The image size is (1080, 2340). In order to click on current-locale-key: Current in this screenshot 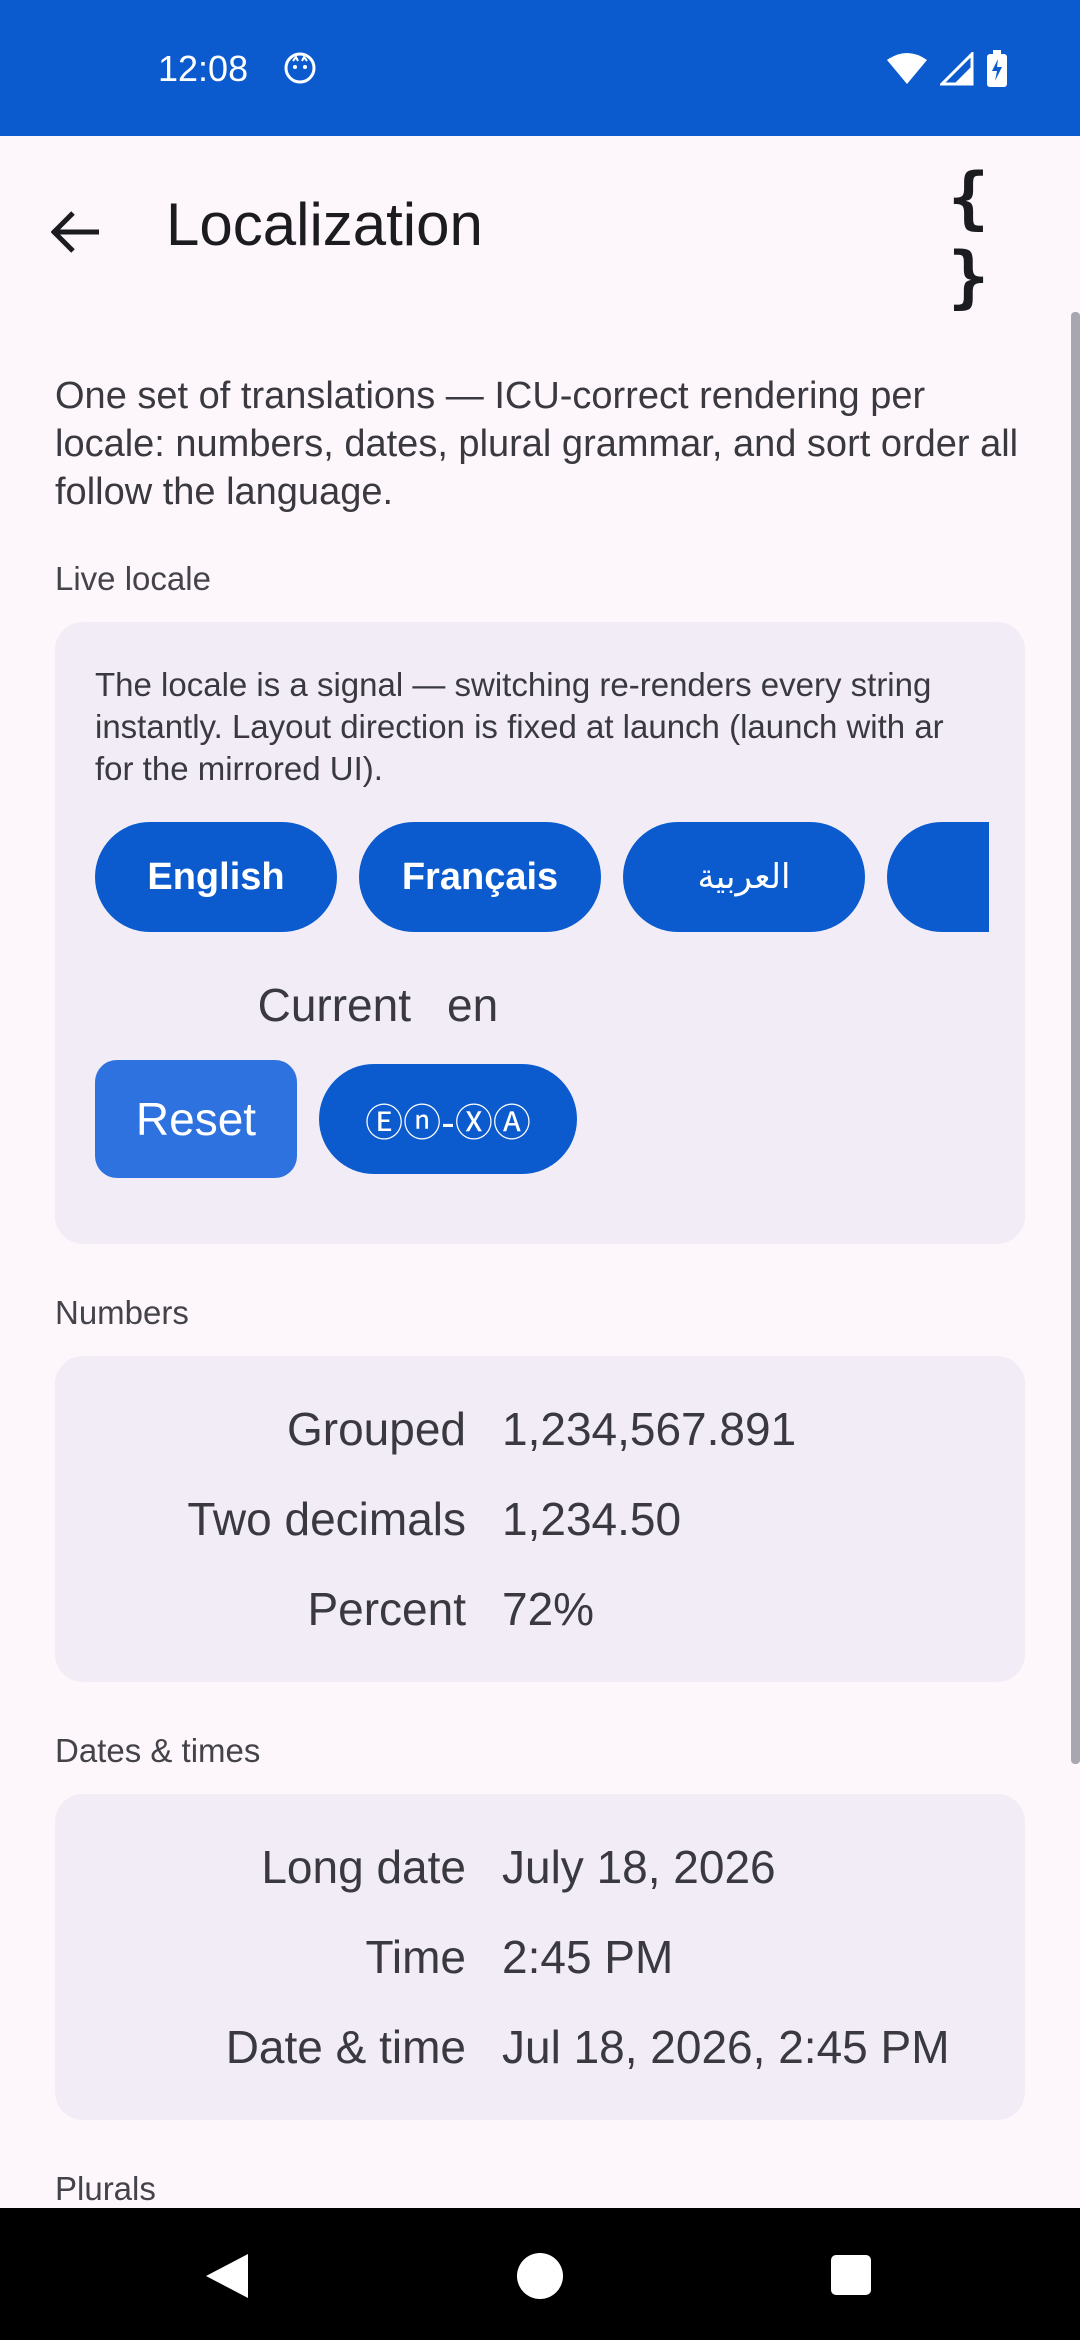, I will do `click(334, 1005)`.